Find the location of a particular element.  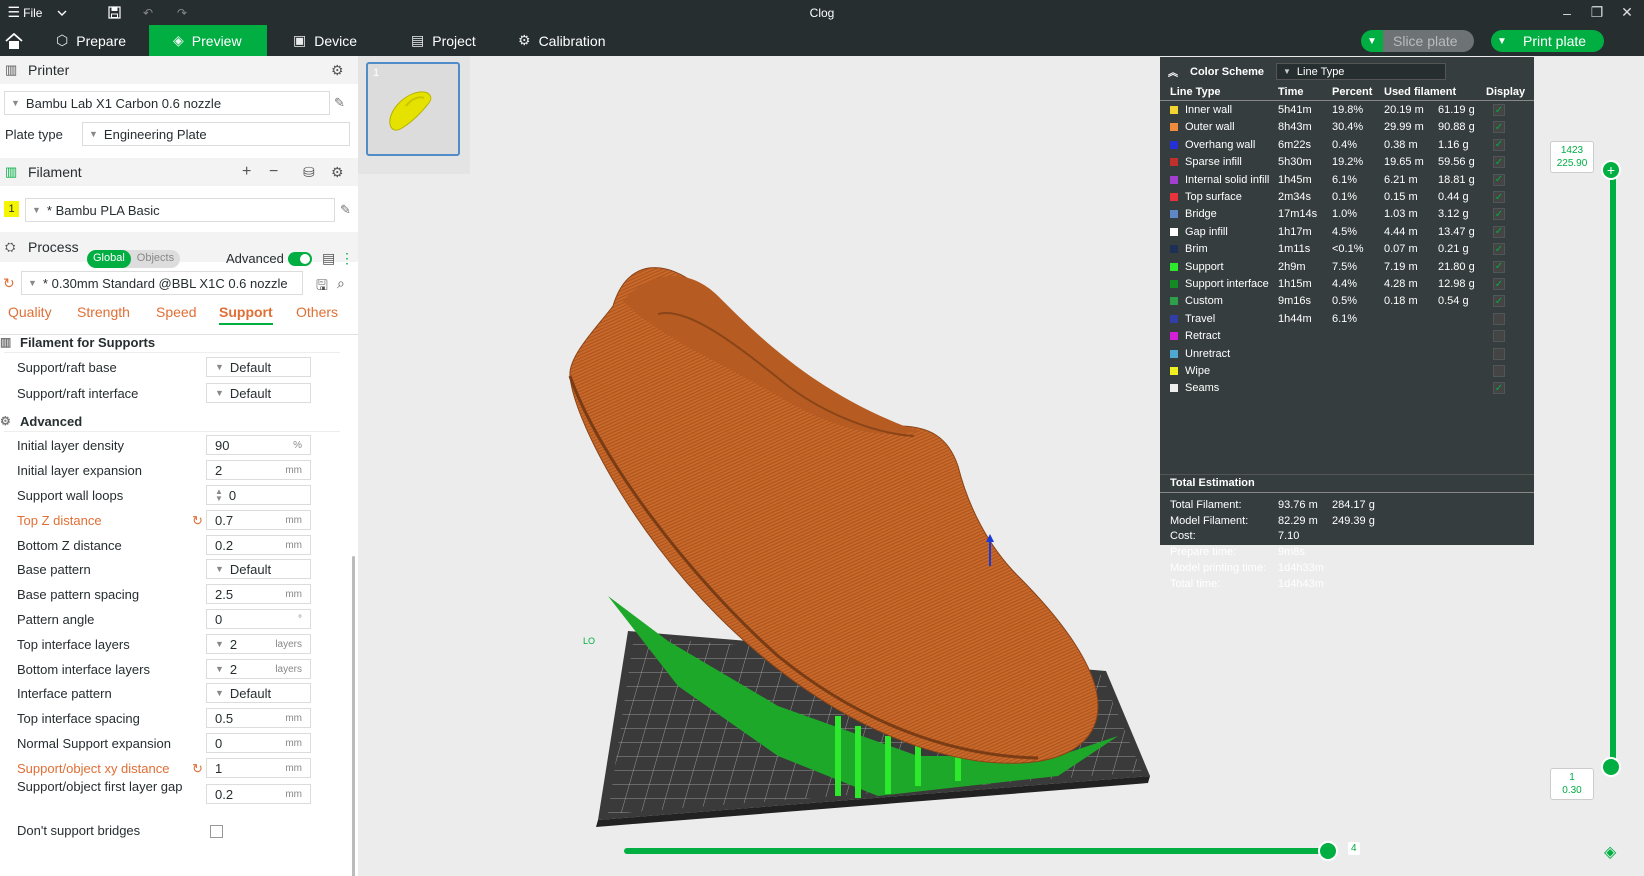

minimize-icon: – is located at coordinates (1567, 12).